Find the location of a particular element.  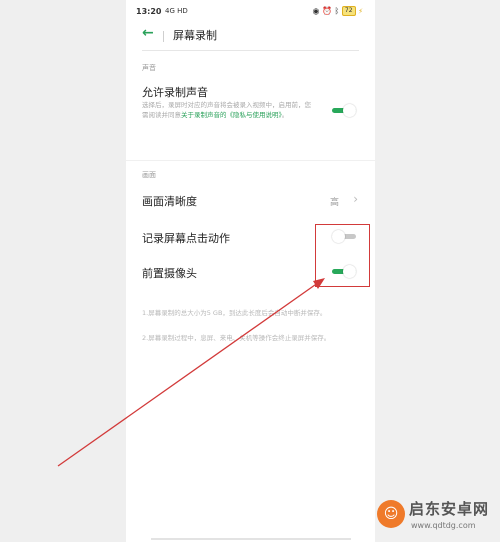

annotation-arrow-head is located at coordinates (319, 283).